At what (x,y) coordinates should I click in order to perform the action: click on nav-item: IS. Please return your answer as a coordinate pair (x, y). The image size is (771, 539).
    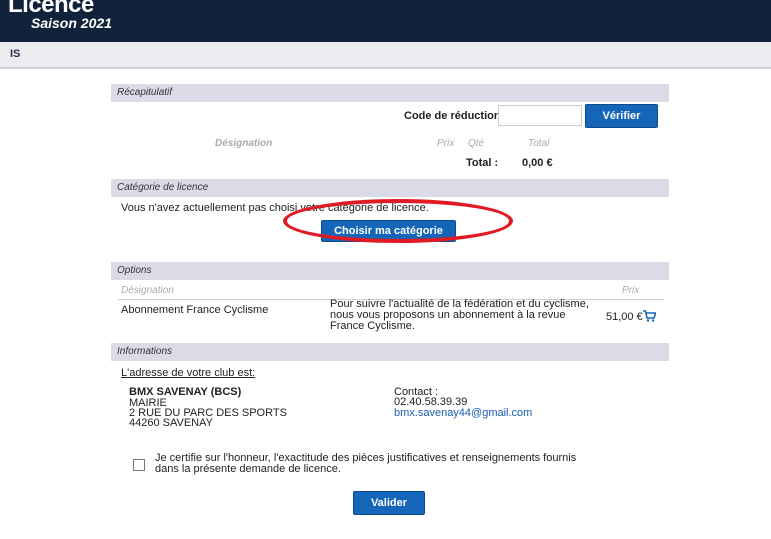
    Looking at the image, I should click on (15, 54).